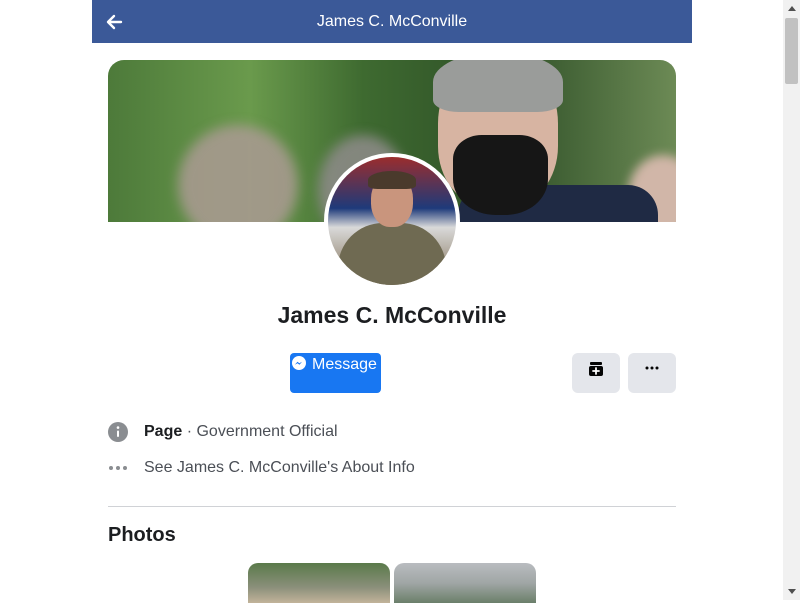 The width and height of the screenshot is (800, 603). Describe the element at coordinates (260, 431) in the screenshot. I see `category-rest: · Government Official` at that location.